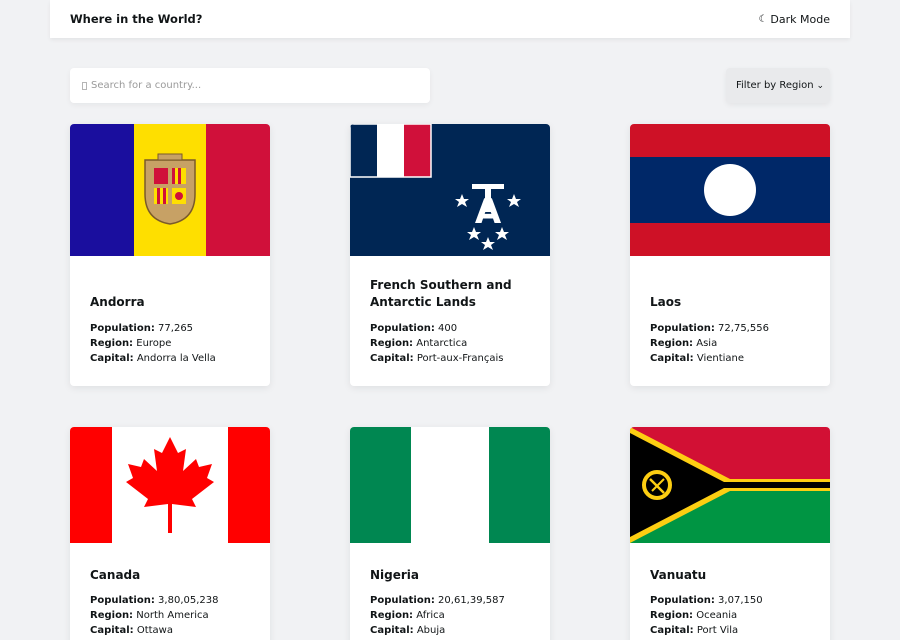  Describe the element at coordinates (697, 358) in the screenshot. I see `capital-line: Capital: Vientiane` at that location.